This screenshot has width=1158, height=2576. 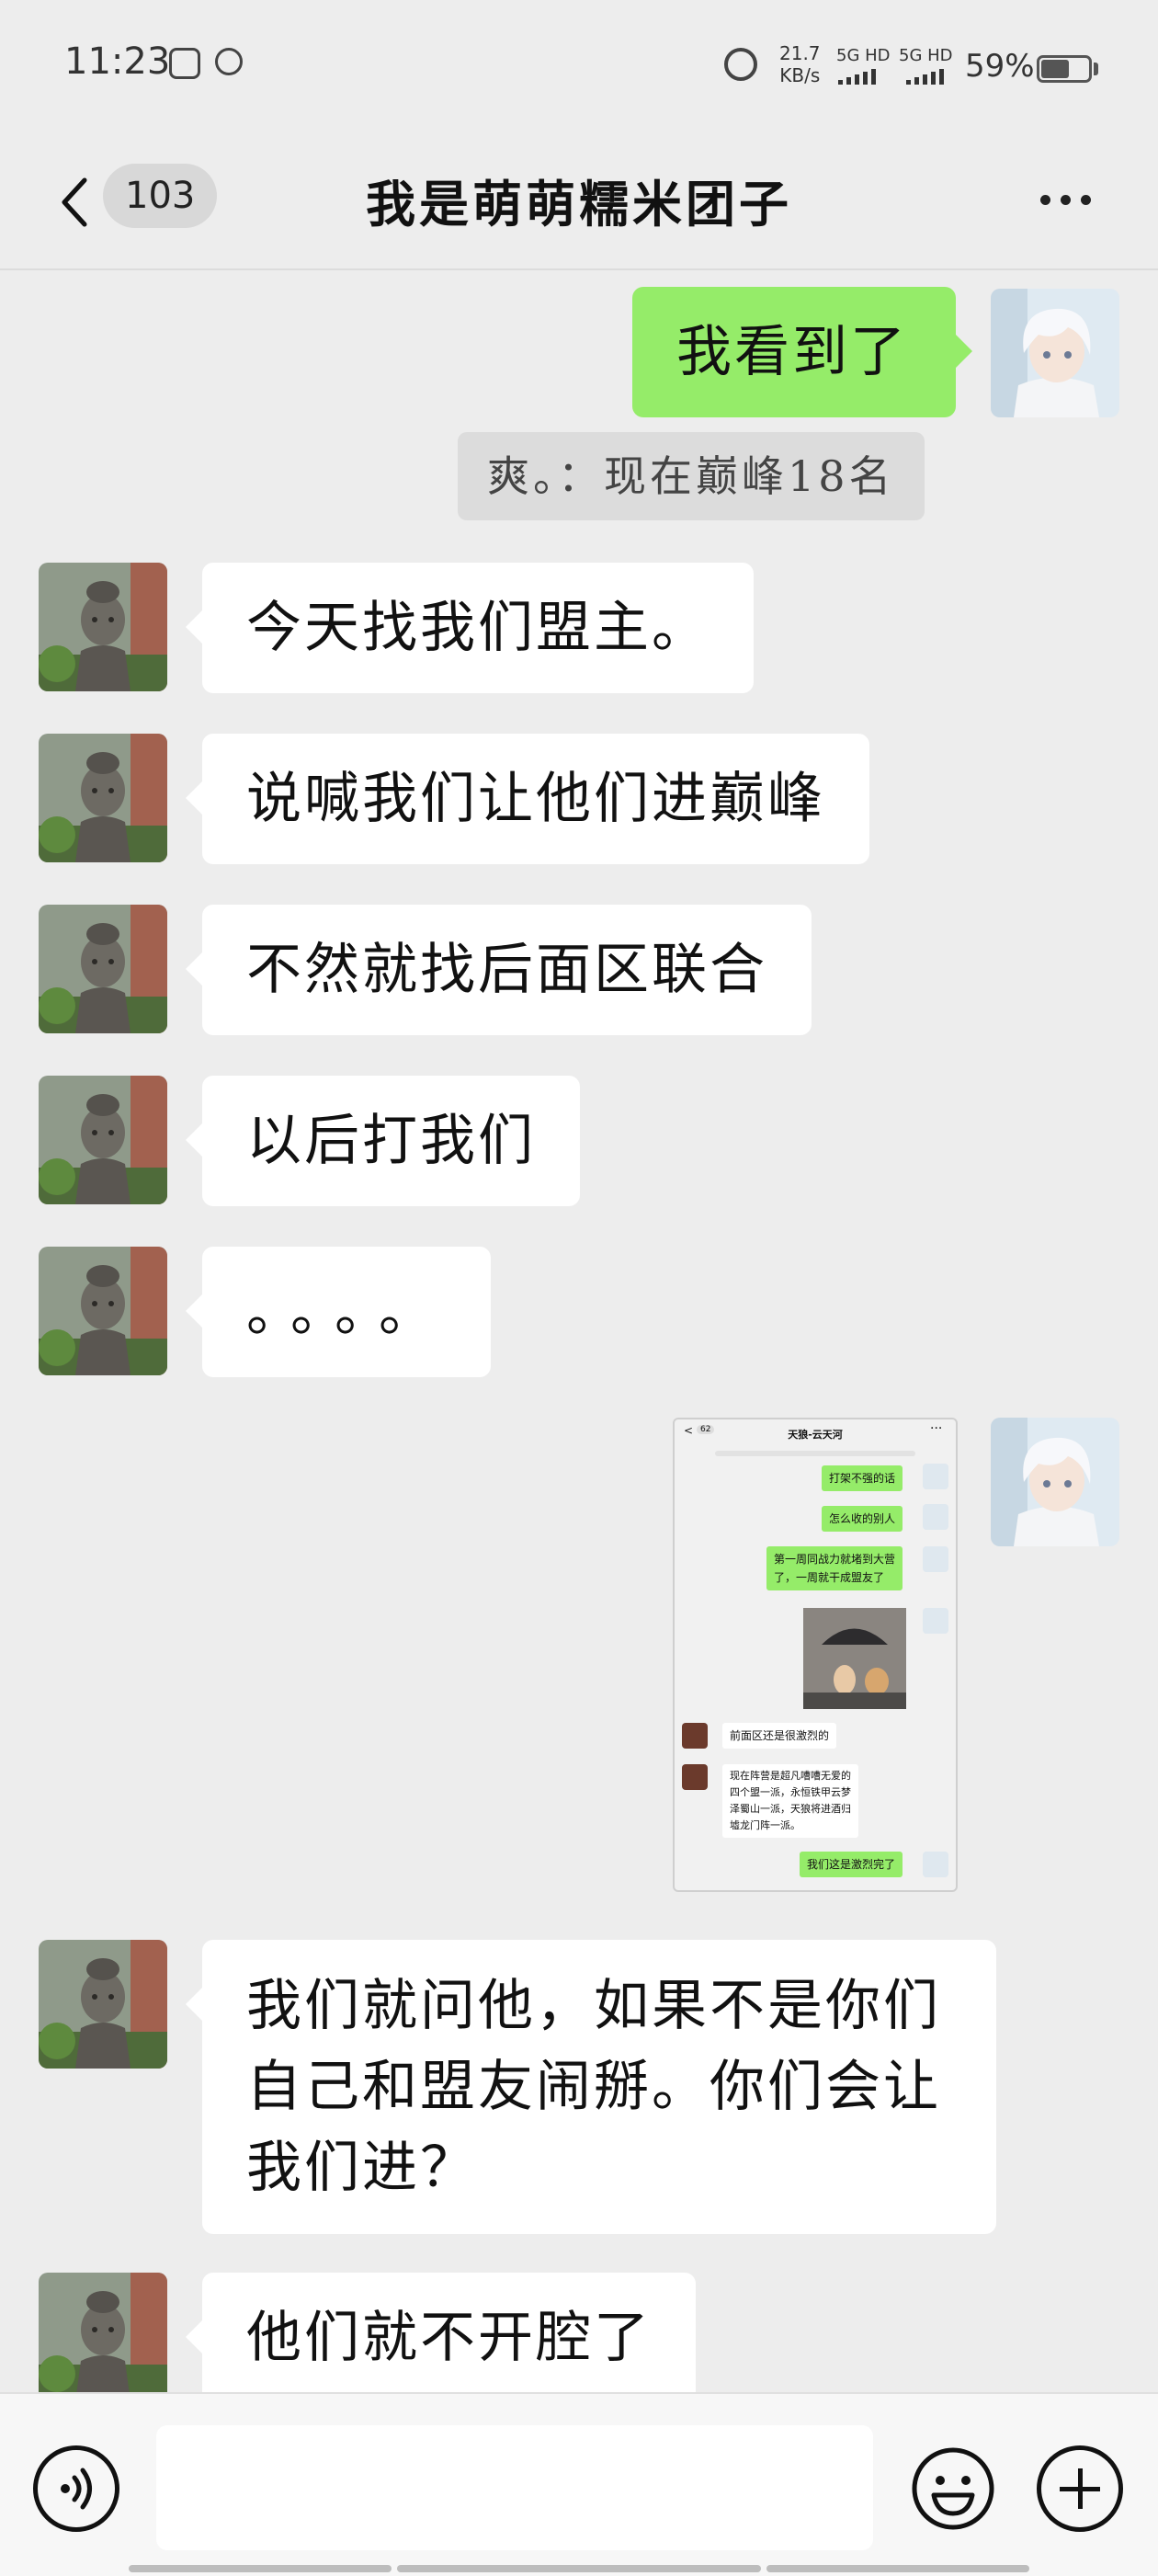 I want to click on screenshot-message: 前面区还是很激烈的, so click(x=780, y=1736).